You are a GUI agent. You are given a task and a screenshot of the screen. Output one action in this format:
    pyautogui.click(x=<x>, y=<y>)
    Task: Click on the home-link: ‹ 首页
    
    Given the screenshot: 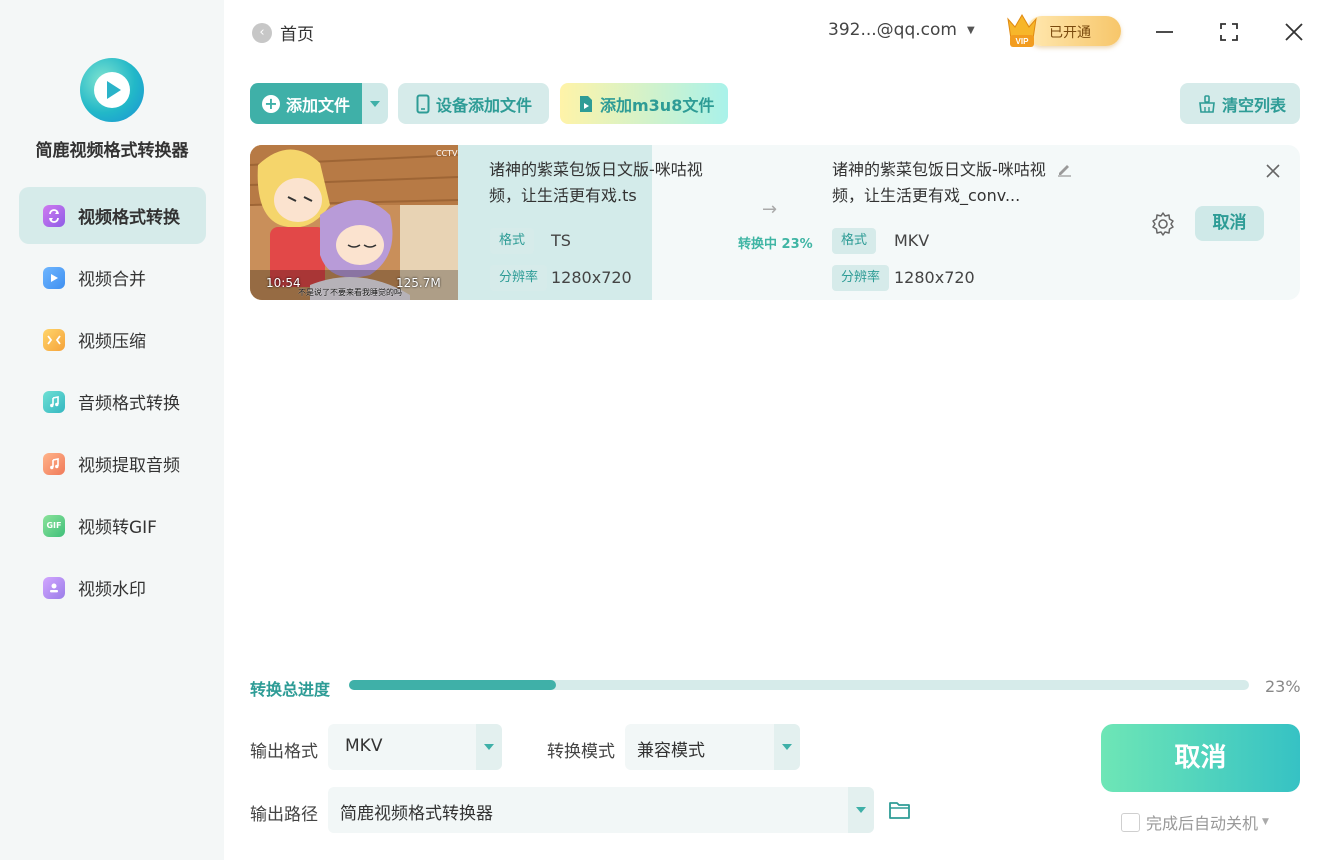 What is the action you would take?
    pyautogui.click(x=283, y=32)
    